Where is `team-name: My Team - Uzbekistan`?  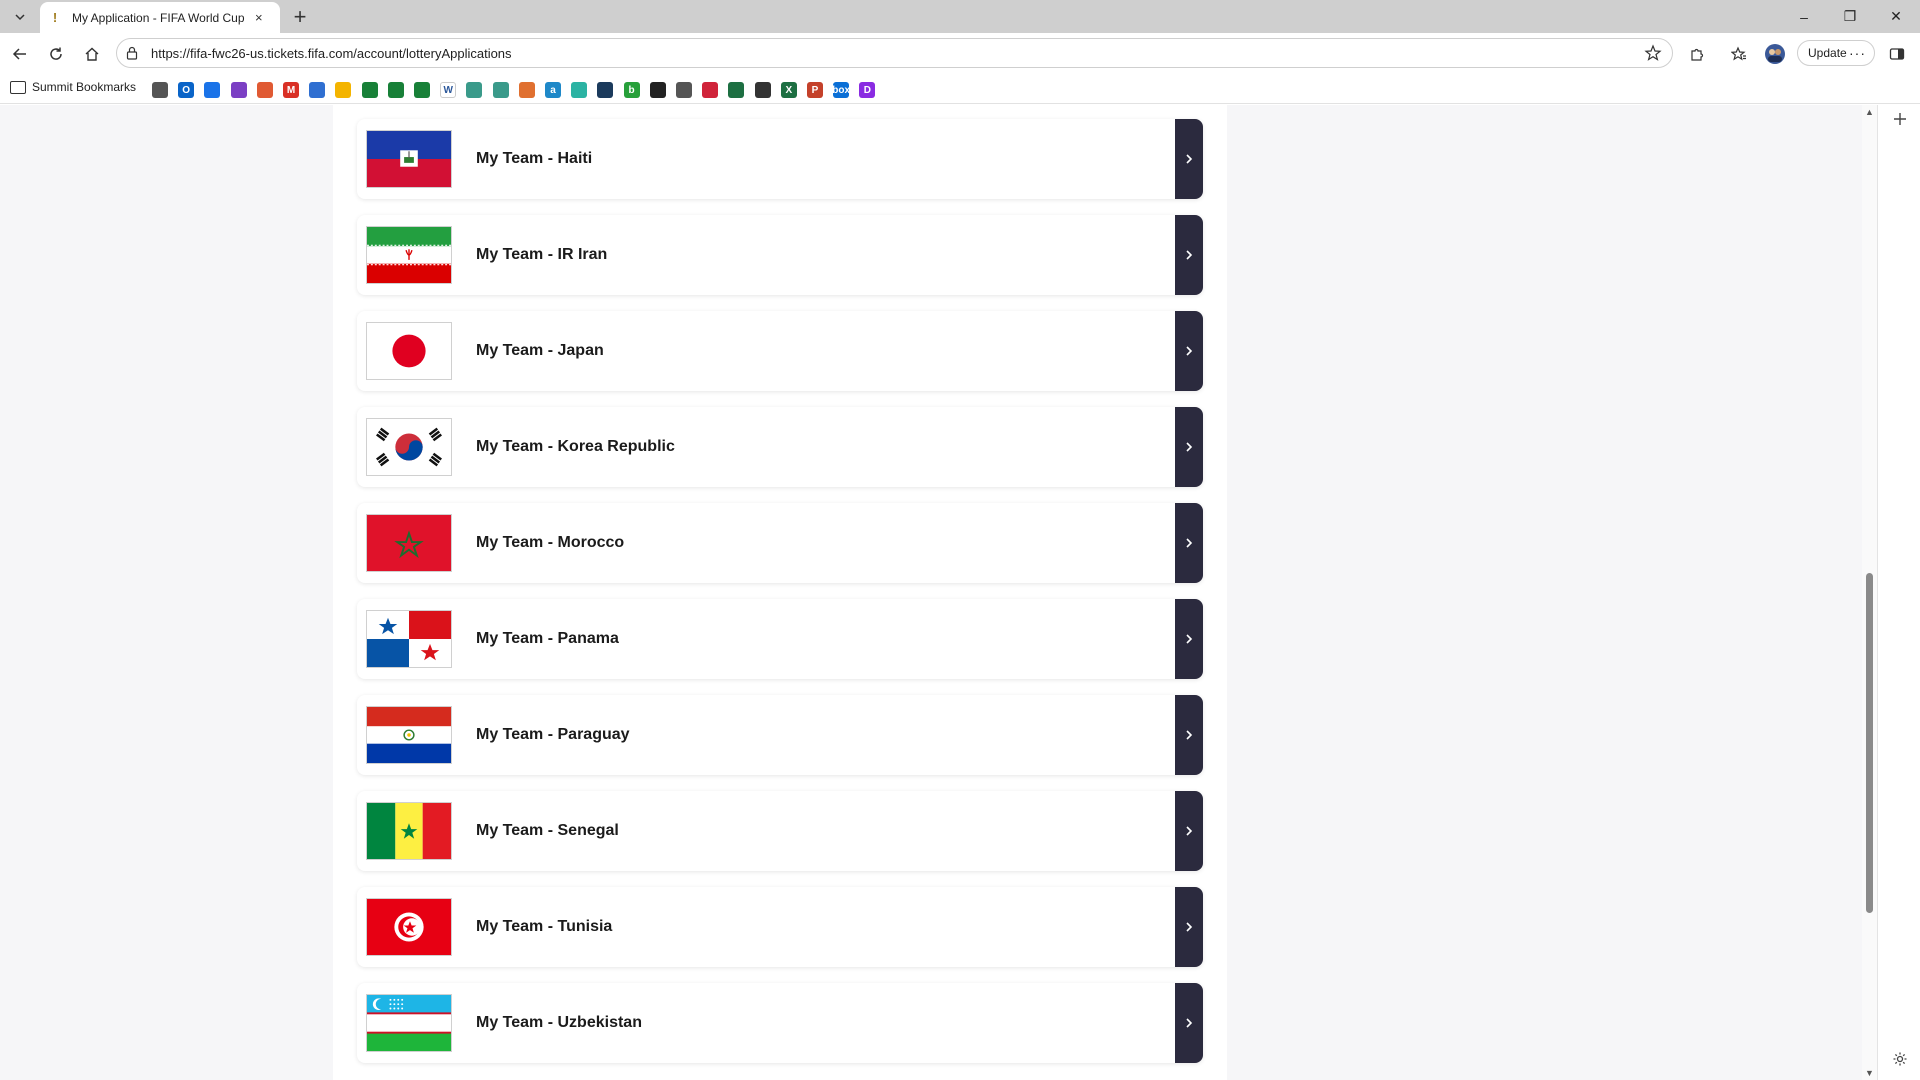
team-name: My Team - Uzbekistan is located at coordinates (559, 1022).